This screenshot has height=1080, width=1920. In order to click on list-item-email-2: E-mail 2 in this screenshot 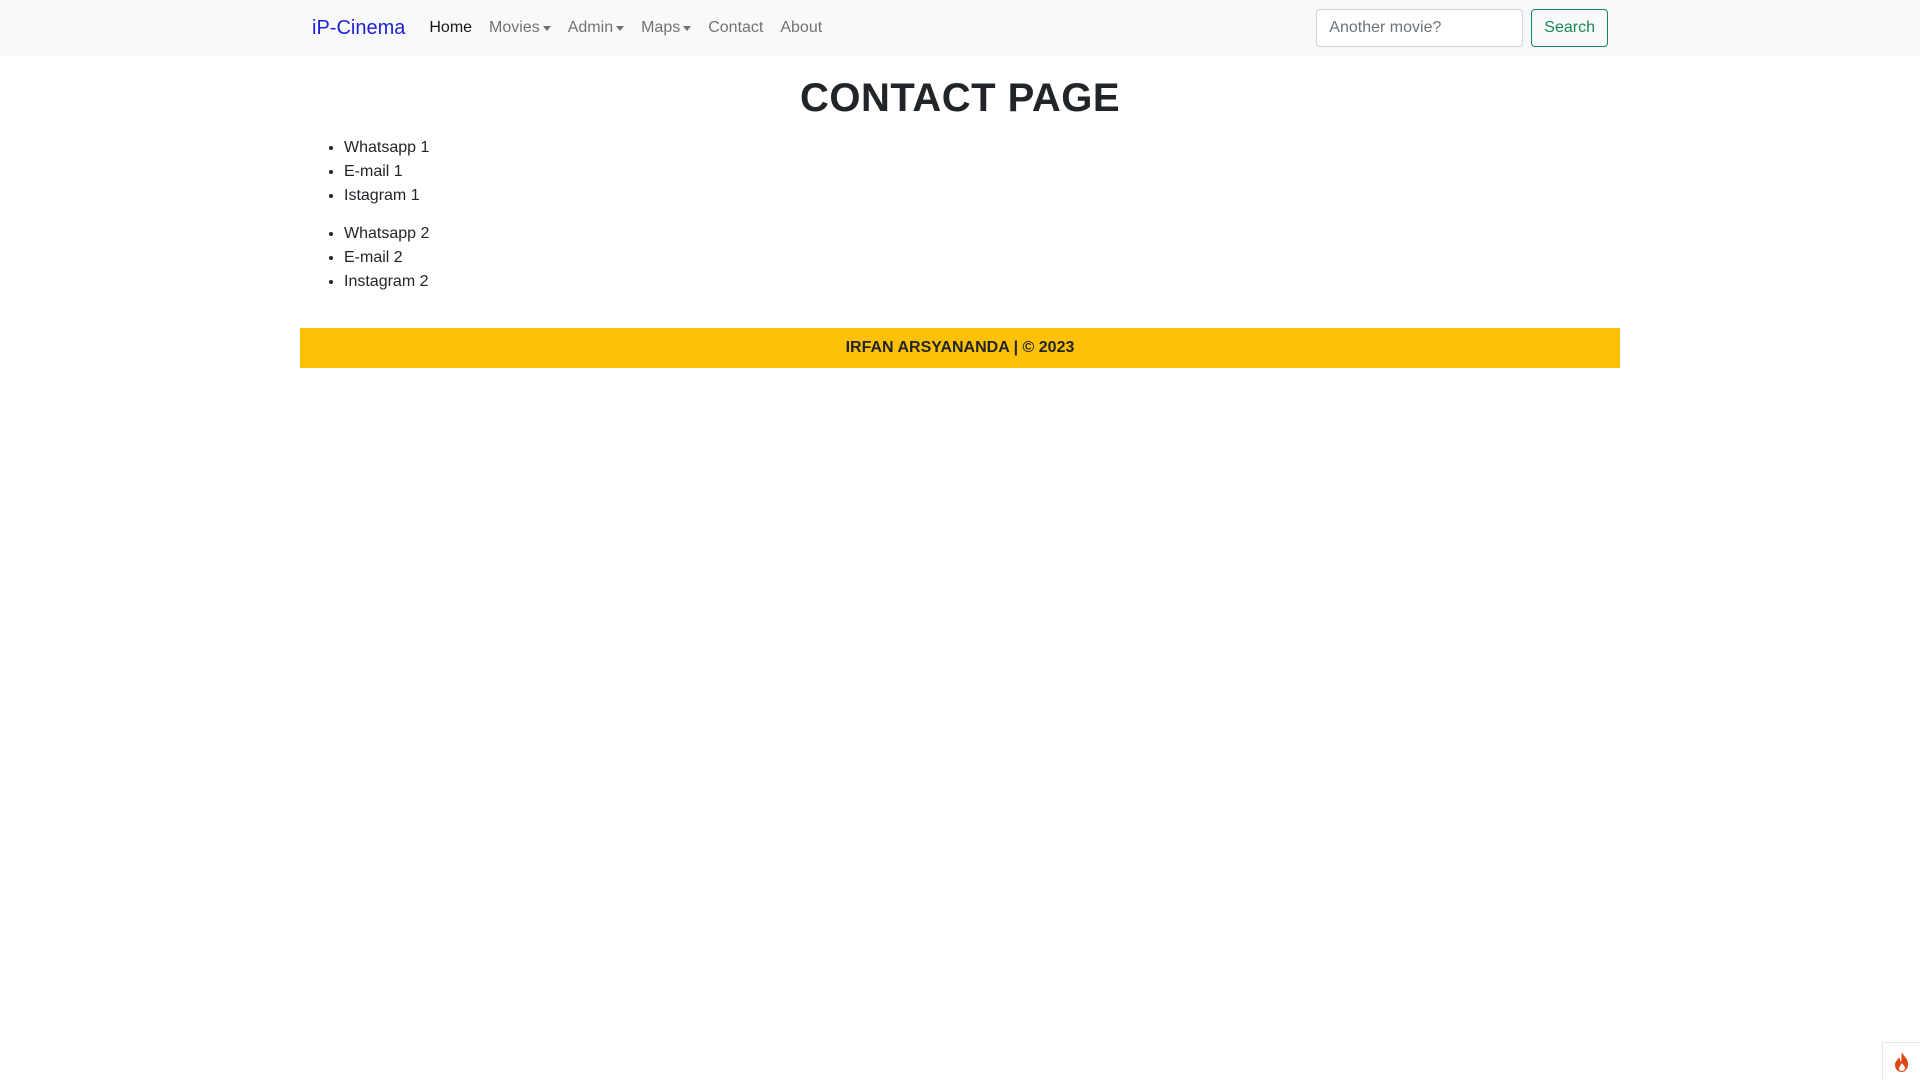, I will do `click(982, 258)`.